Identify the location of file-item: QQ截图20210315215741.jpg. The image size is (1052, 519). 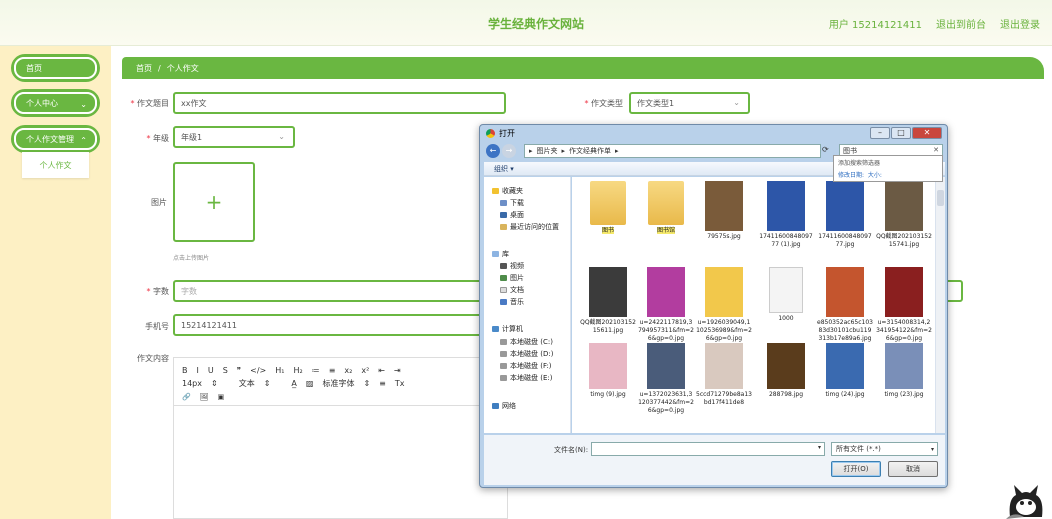
(904, 215).